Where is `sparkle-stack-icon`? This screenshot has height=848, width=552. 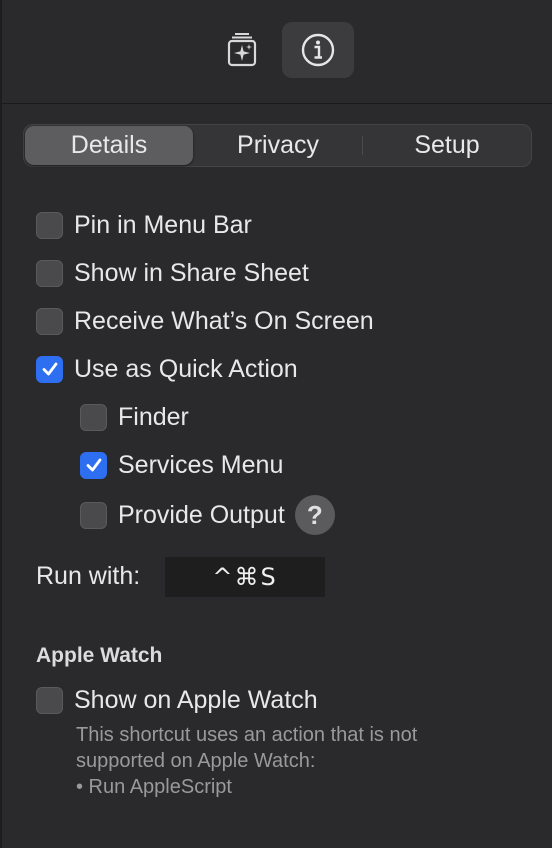
sparkle-stack-icon is located at coordinates (242, 50).